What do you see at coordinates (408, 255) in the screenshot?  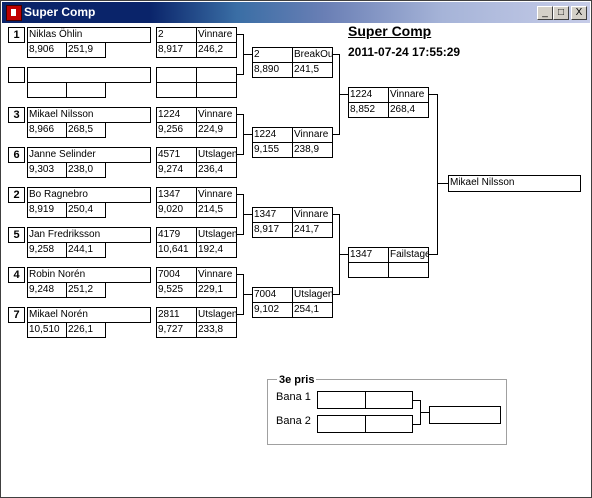 I see `result-field: Failstage` at bounding box center [408, 255].